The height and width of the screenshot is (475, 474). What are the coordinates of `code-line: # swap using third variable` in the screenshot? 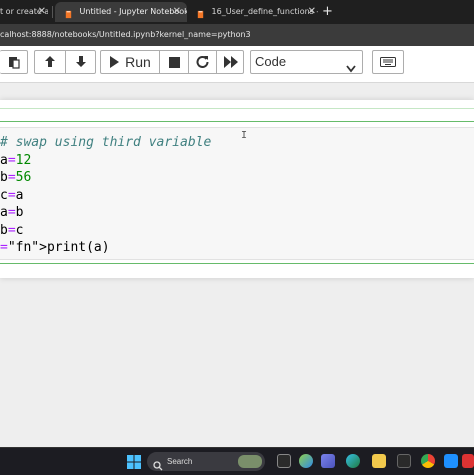 It's located at (106, 142).